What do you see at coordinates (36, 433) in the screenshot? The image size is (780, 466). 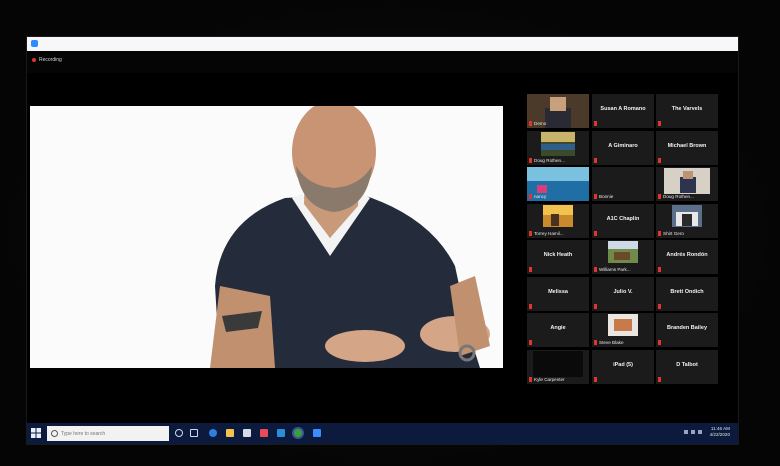 I see `windows-start-icon` at bounding box center [36, 433].